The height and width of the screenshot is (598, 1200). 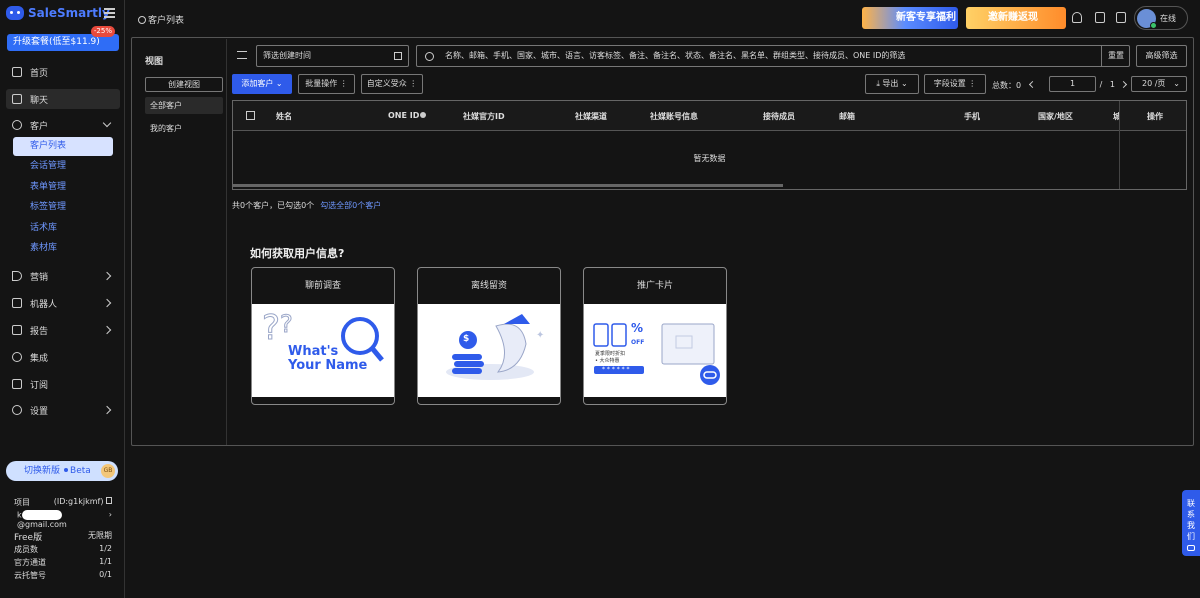 What do you see at coordinates (110, 514) in the screenshot?
I see `chevron-right-icon: ›` at bounding box center [110, 514].